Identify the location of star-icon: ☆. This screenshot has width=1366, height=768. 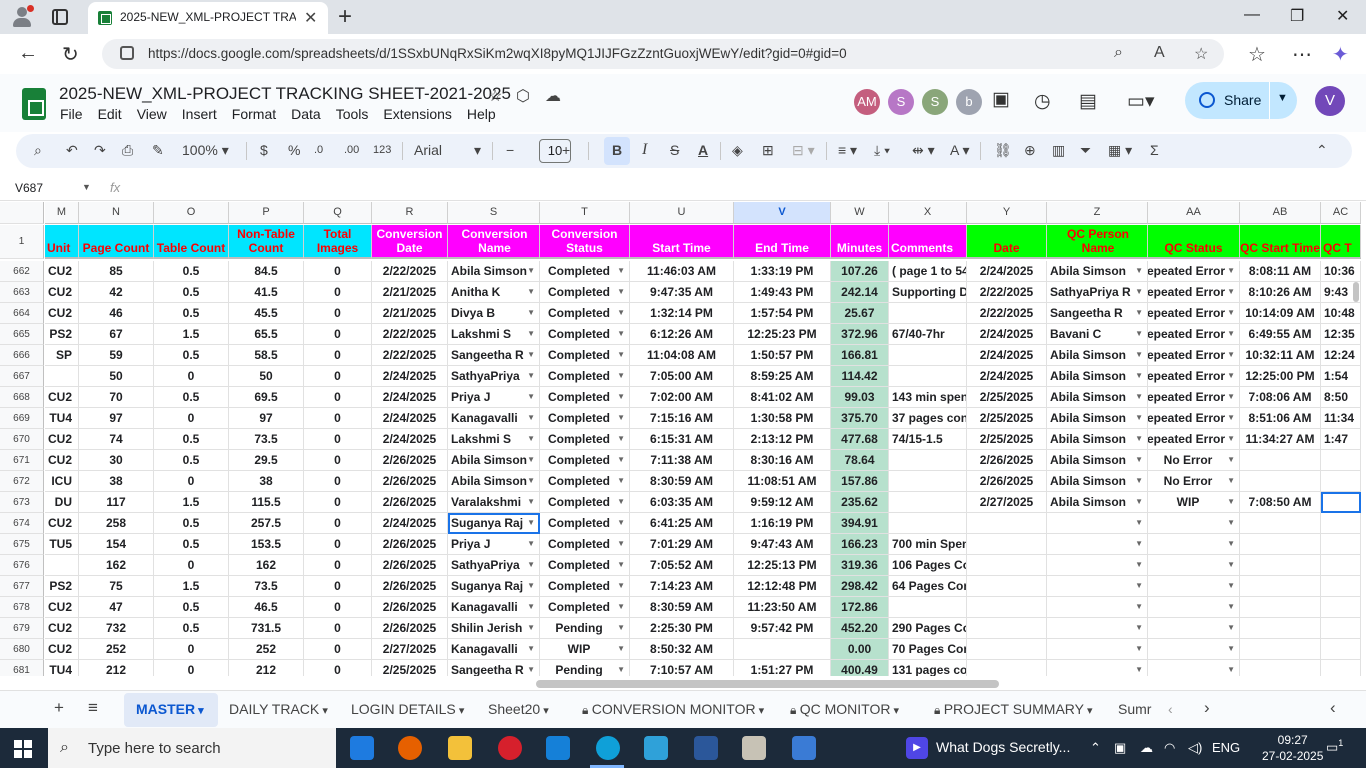
(495, 96).